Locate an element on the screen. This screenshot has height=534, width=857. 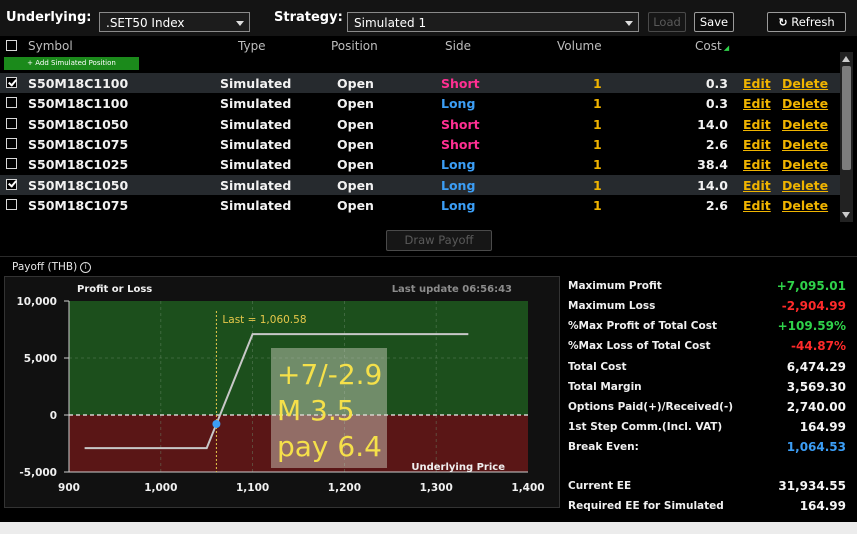
table-scrollbar is located at coordinates (846, 137).